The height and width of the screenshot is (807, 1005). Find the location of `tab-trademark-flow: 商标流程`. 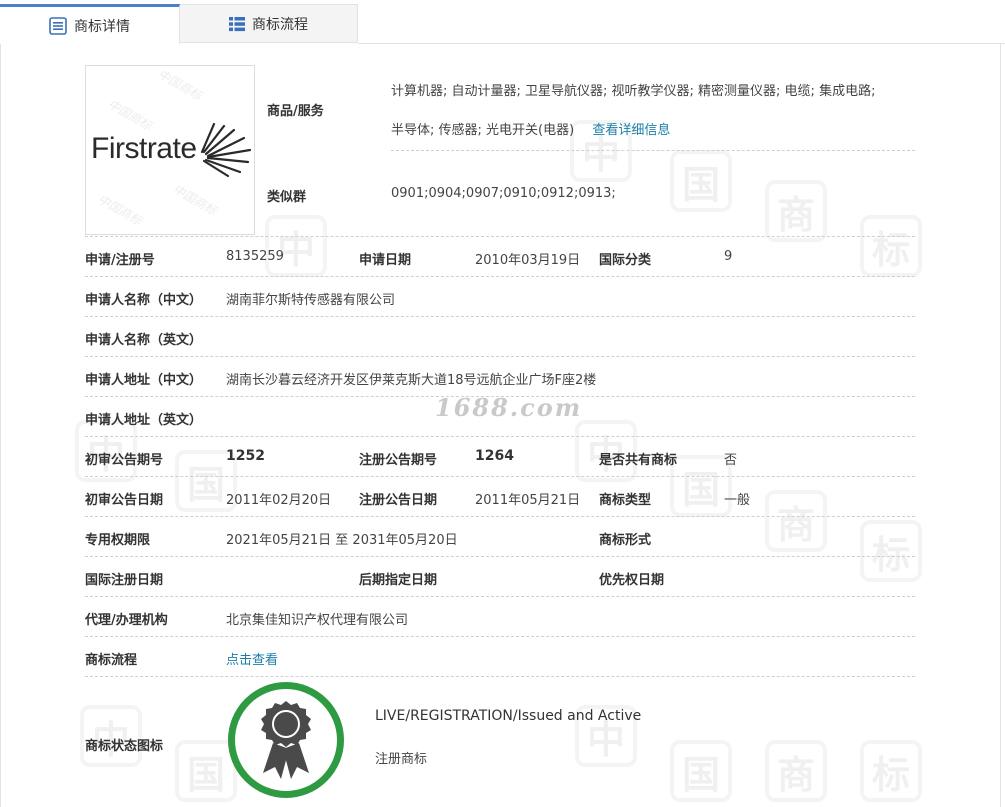

tab-trademark-flow: 商标流程 is located at coordinates (269, 23).